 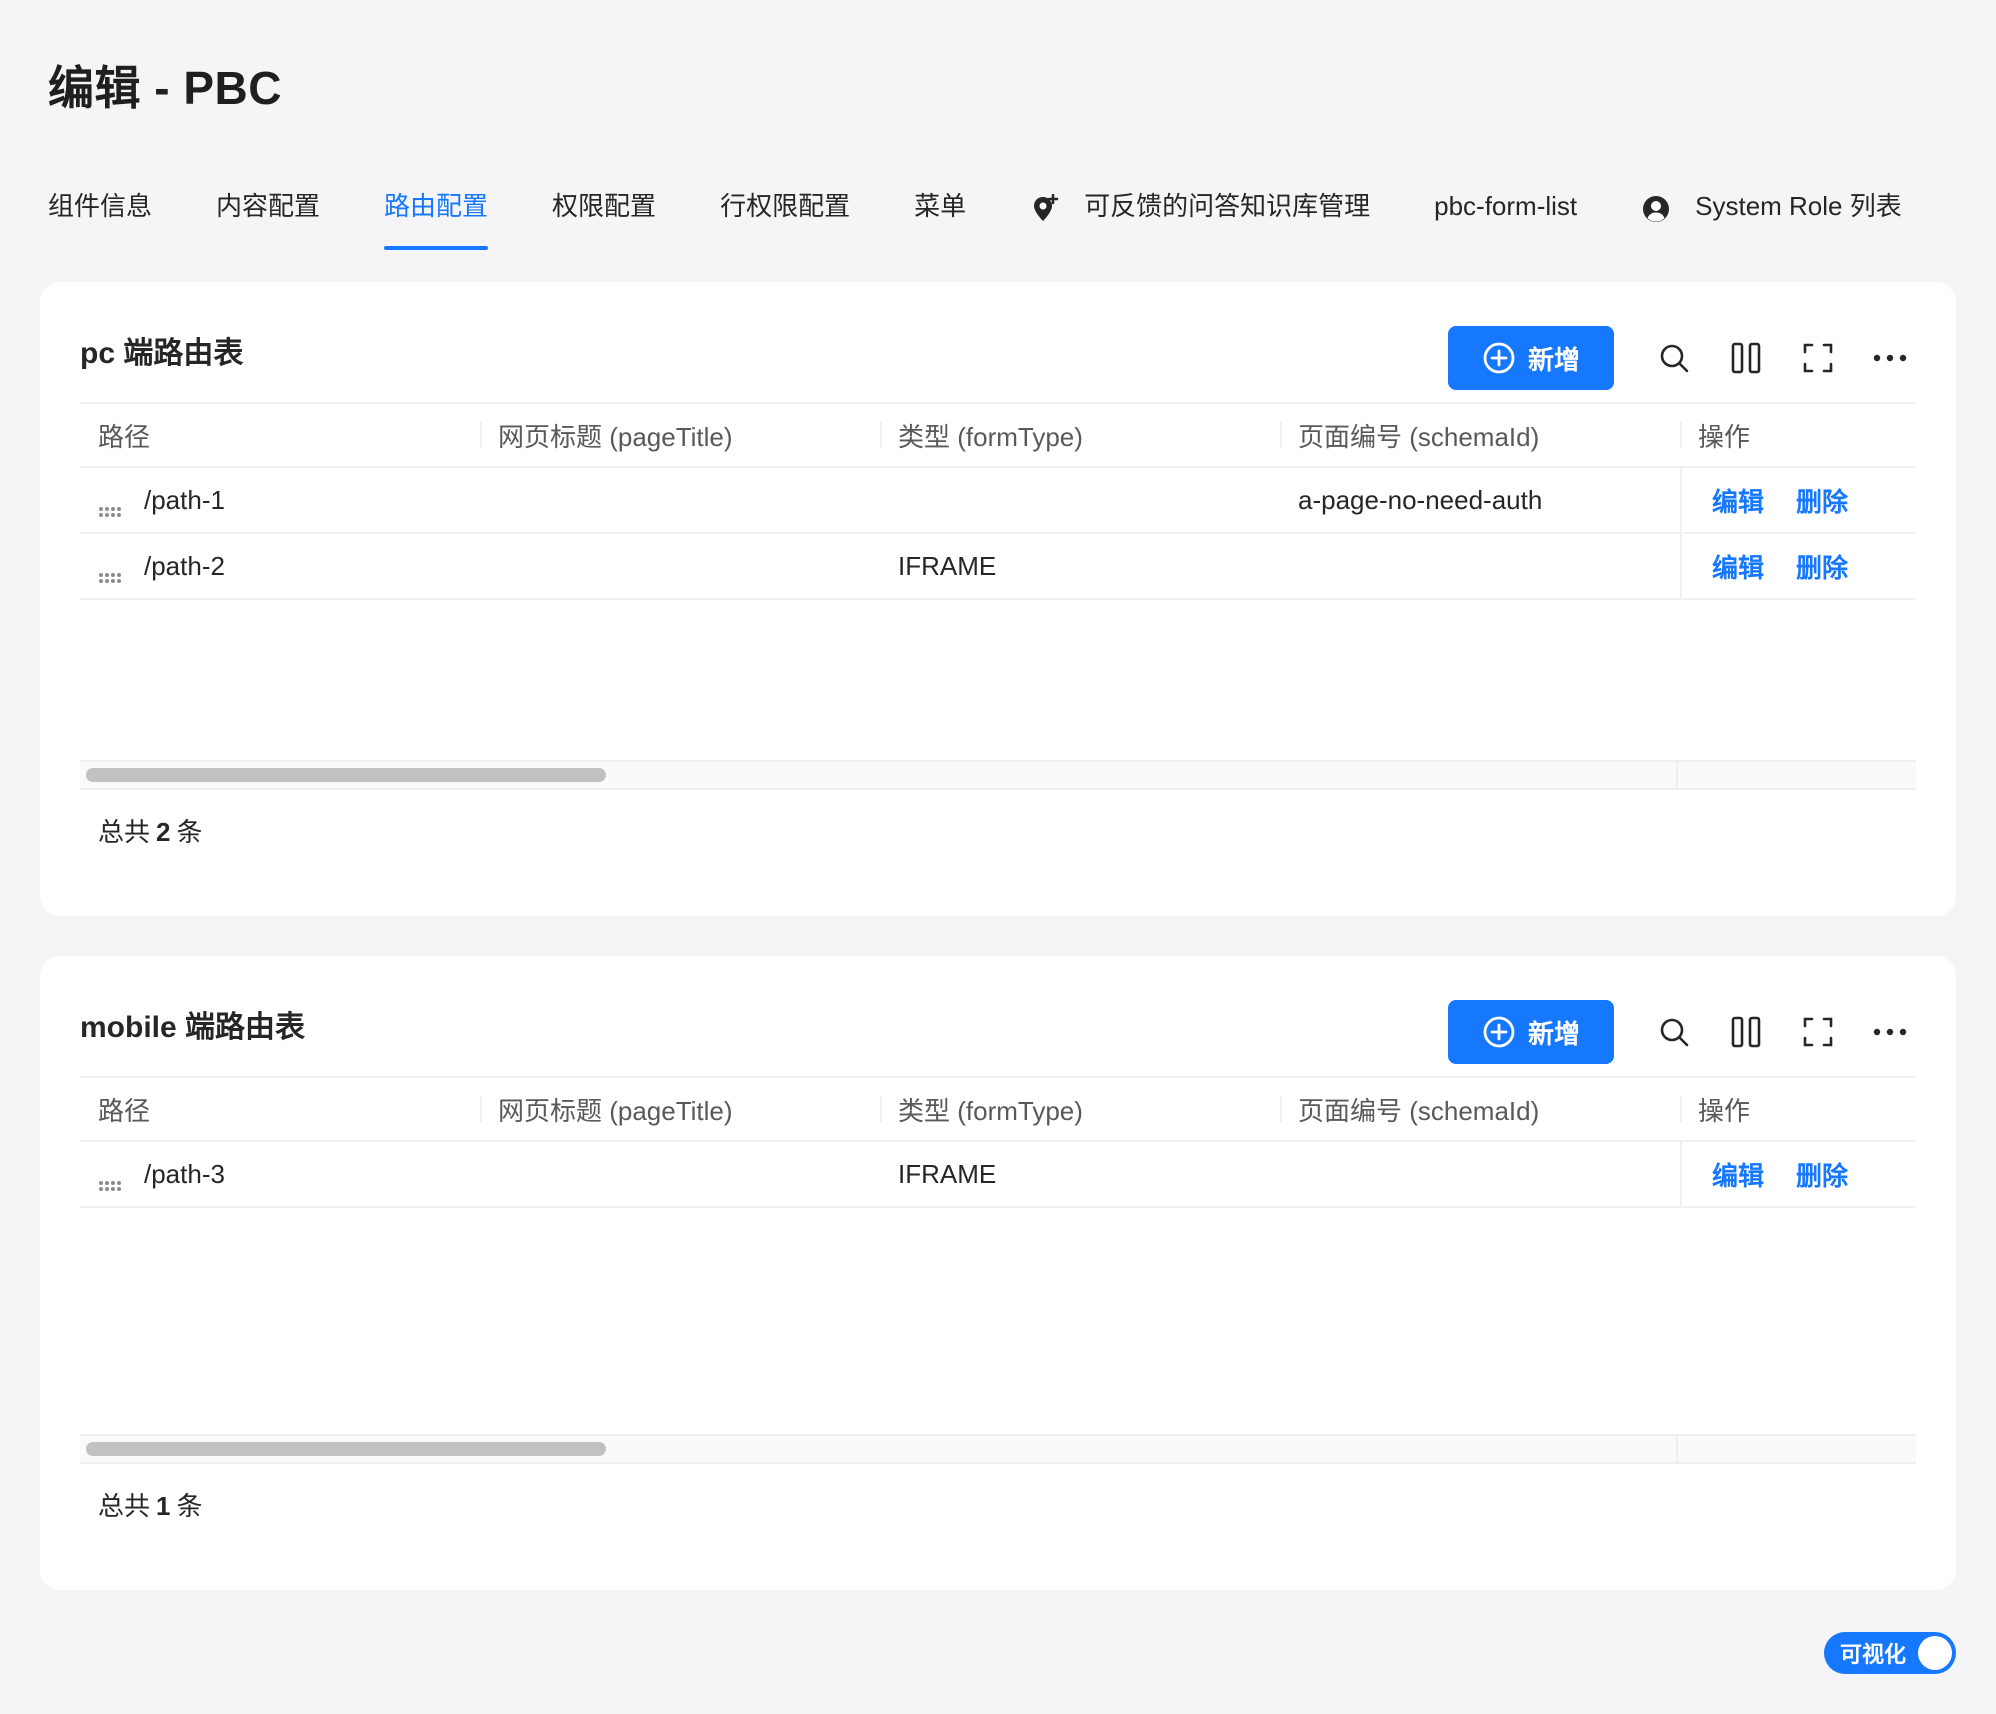 What do you see at coordinates (163, 832) in the screenshot?
I see `total-number: 2` at bounding box center [163, 832].